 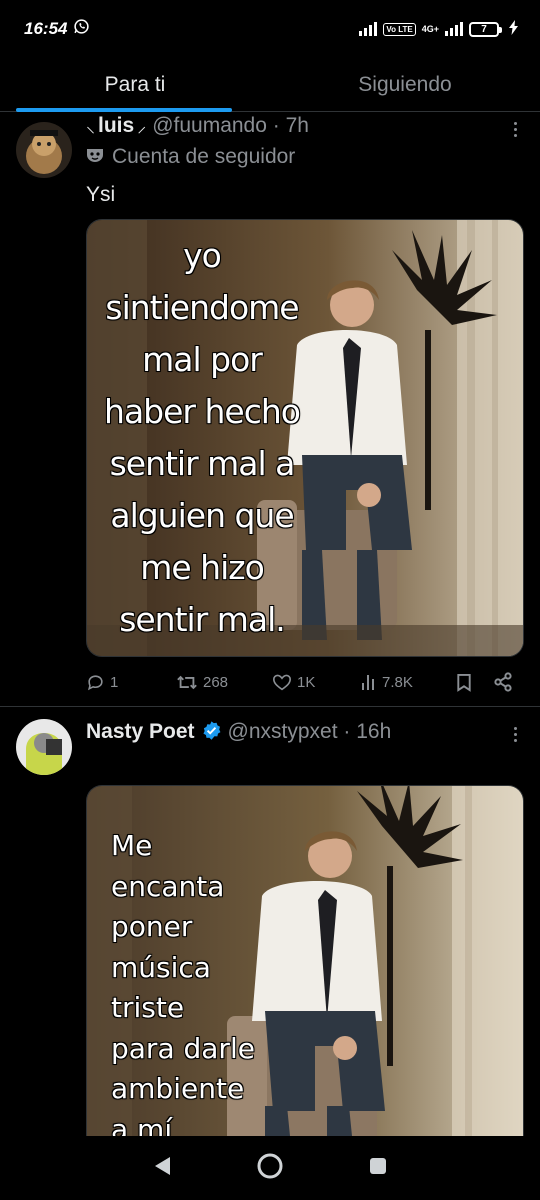 What do you see at coordinates (202, 359) in the screenshot?
I see `meme-line: mal por` at bounding box center [202, 359].